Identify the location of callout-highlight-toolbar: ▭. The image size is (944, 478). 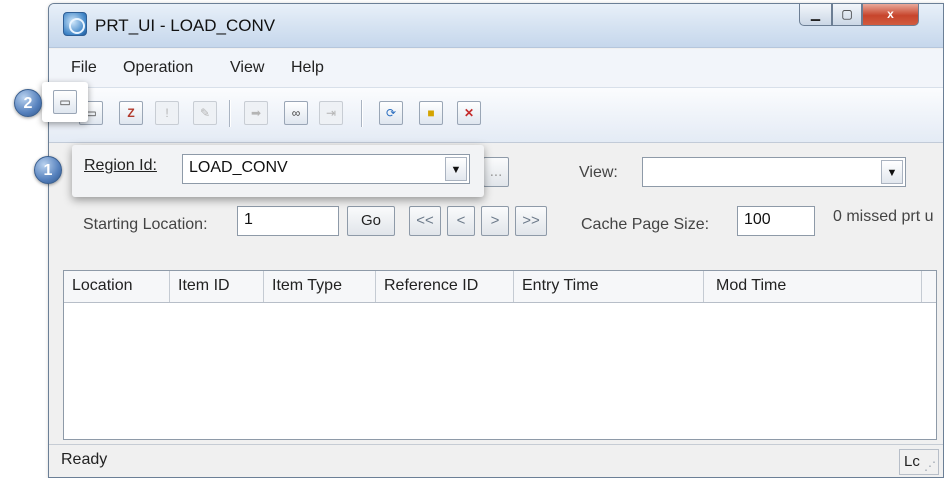
(65, 102).